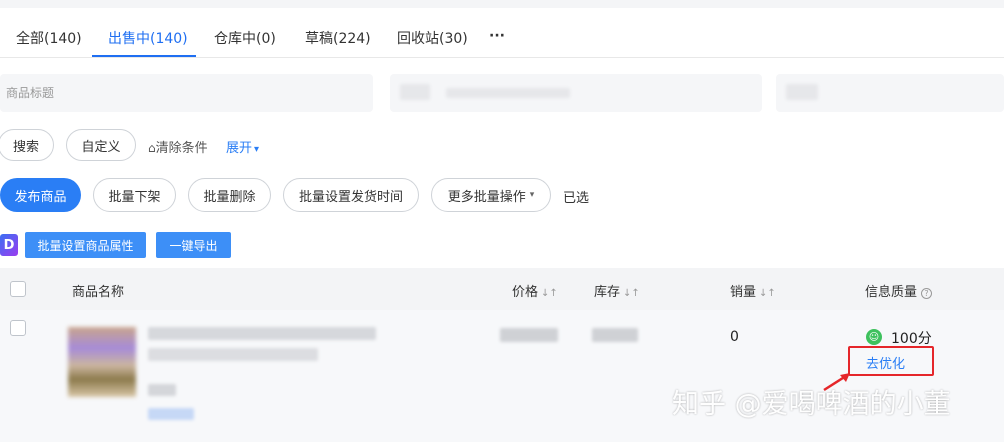  What do you see at coordinates (162, 390) in the screenshot?
I see `product-meta-blurred` at bounding box center [162, 390].